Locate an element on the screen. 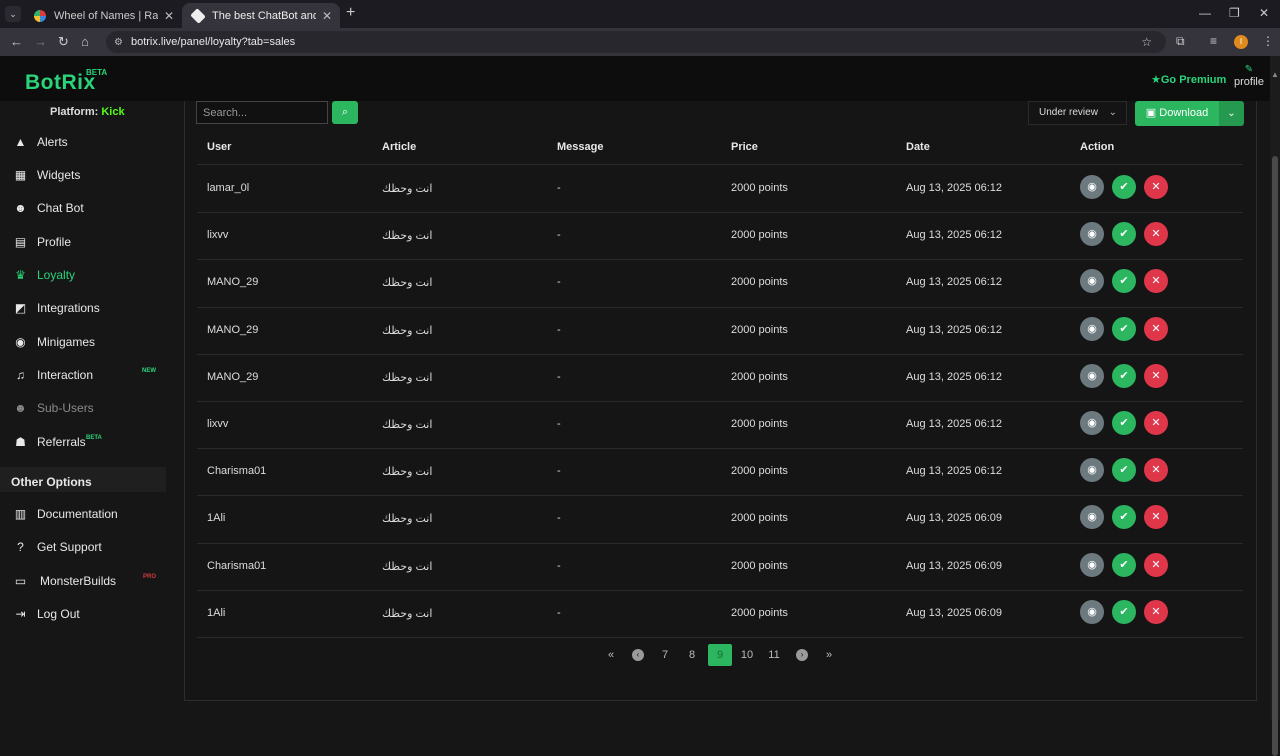 This screenshot has width=1280, height=756. profile-link: ✎ profile is located at coordinates (1249, 76).